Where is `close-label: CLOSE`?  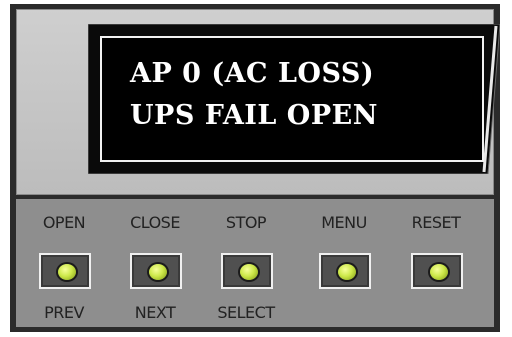 close-label: CLOSE is located at coordinates (155, 222).